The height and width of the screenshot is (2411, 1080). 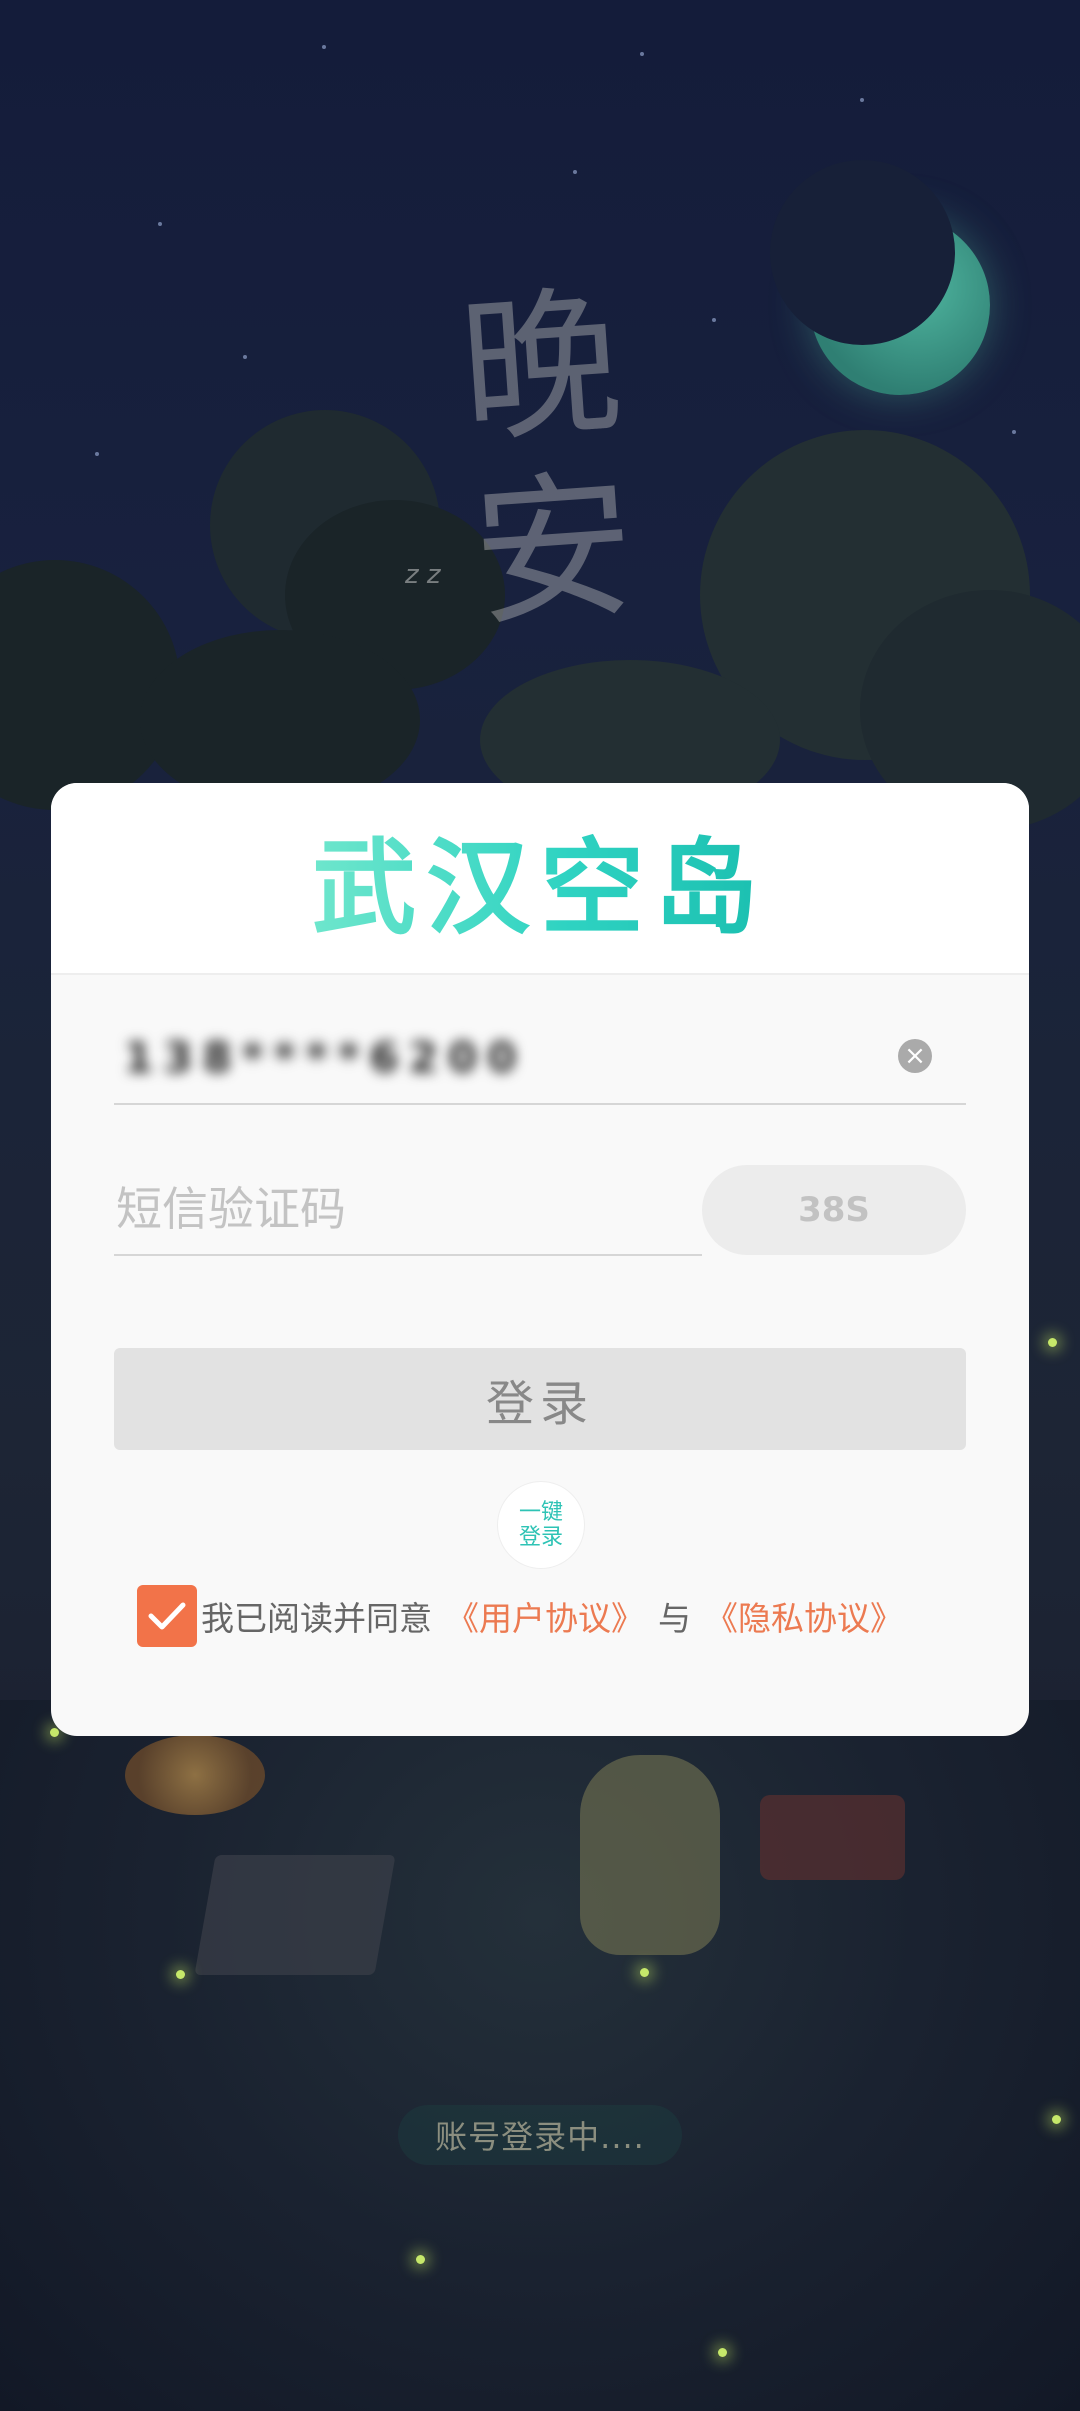 What do you see at coordinates (540, 1063) in the screenshot?
I see `phone-field: 138****6200 ×` at bounding box center [540, 1063].